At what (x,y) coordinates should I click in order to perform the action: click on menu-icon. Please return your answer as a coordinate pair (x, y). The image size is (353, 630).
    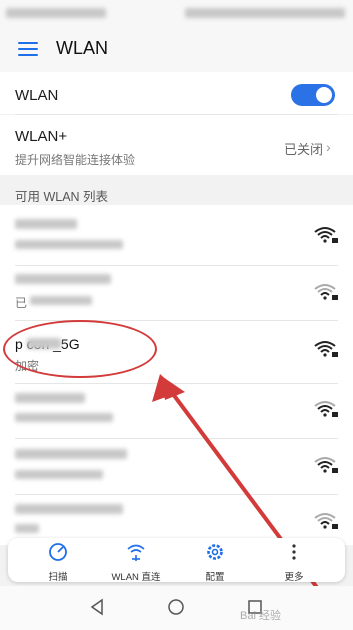
    Looking at the image, I should click on (28, 49).